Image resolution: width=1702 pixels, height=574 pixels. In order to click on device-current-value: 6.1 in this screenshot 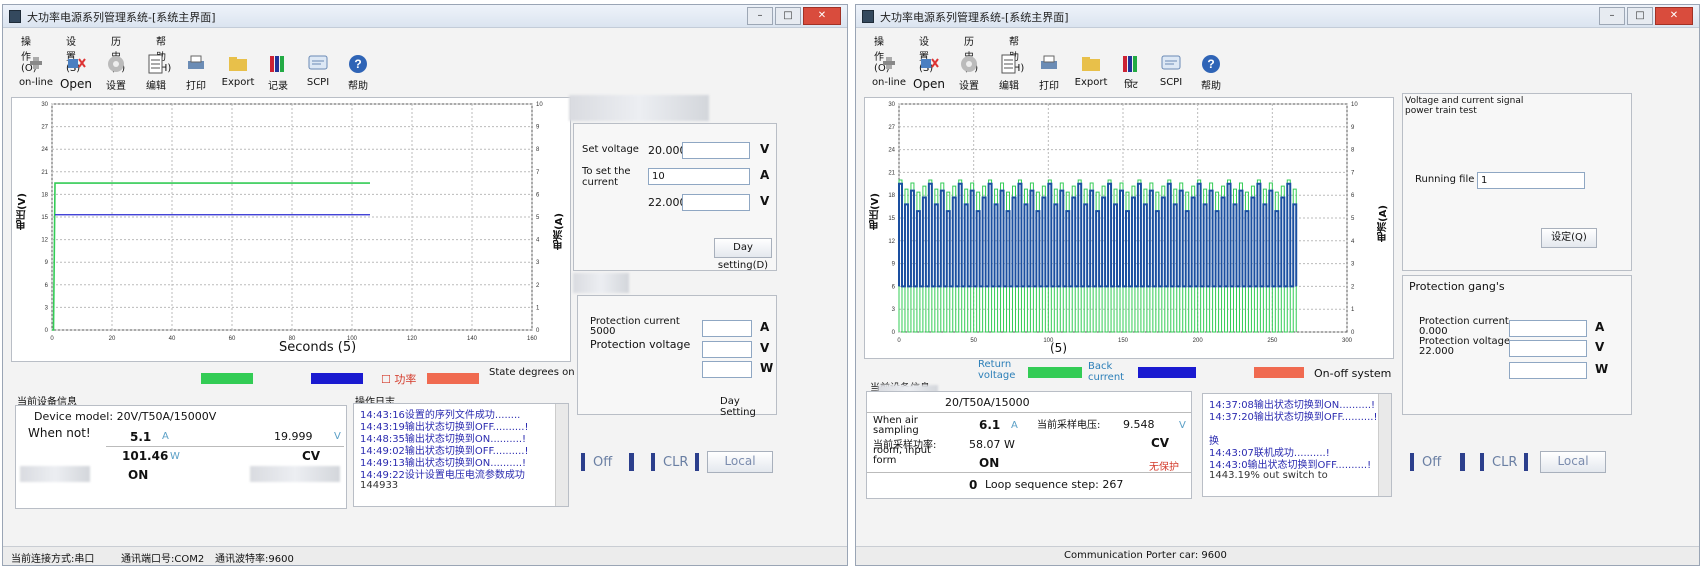, I will do `click(990, 425)`.